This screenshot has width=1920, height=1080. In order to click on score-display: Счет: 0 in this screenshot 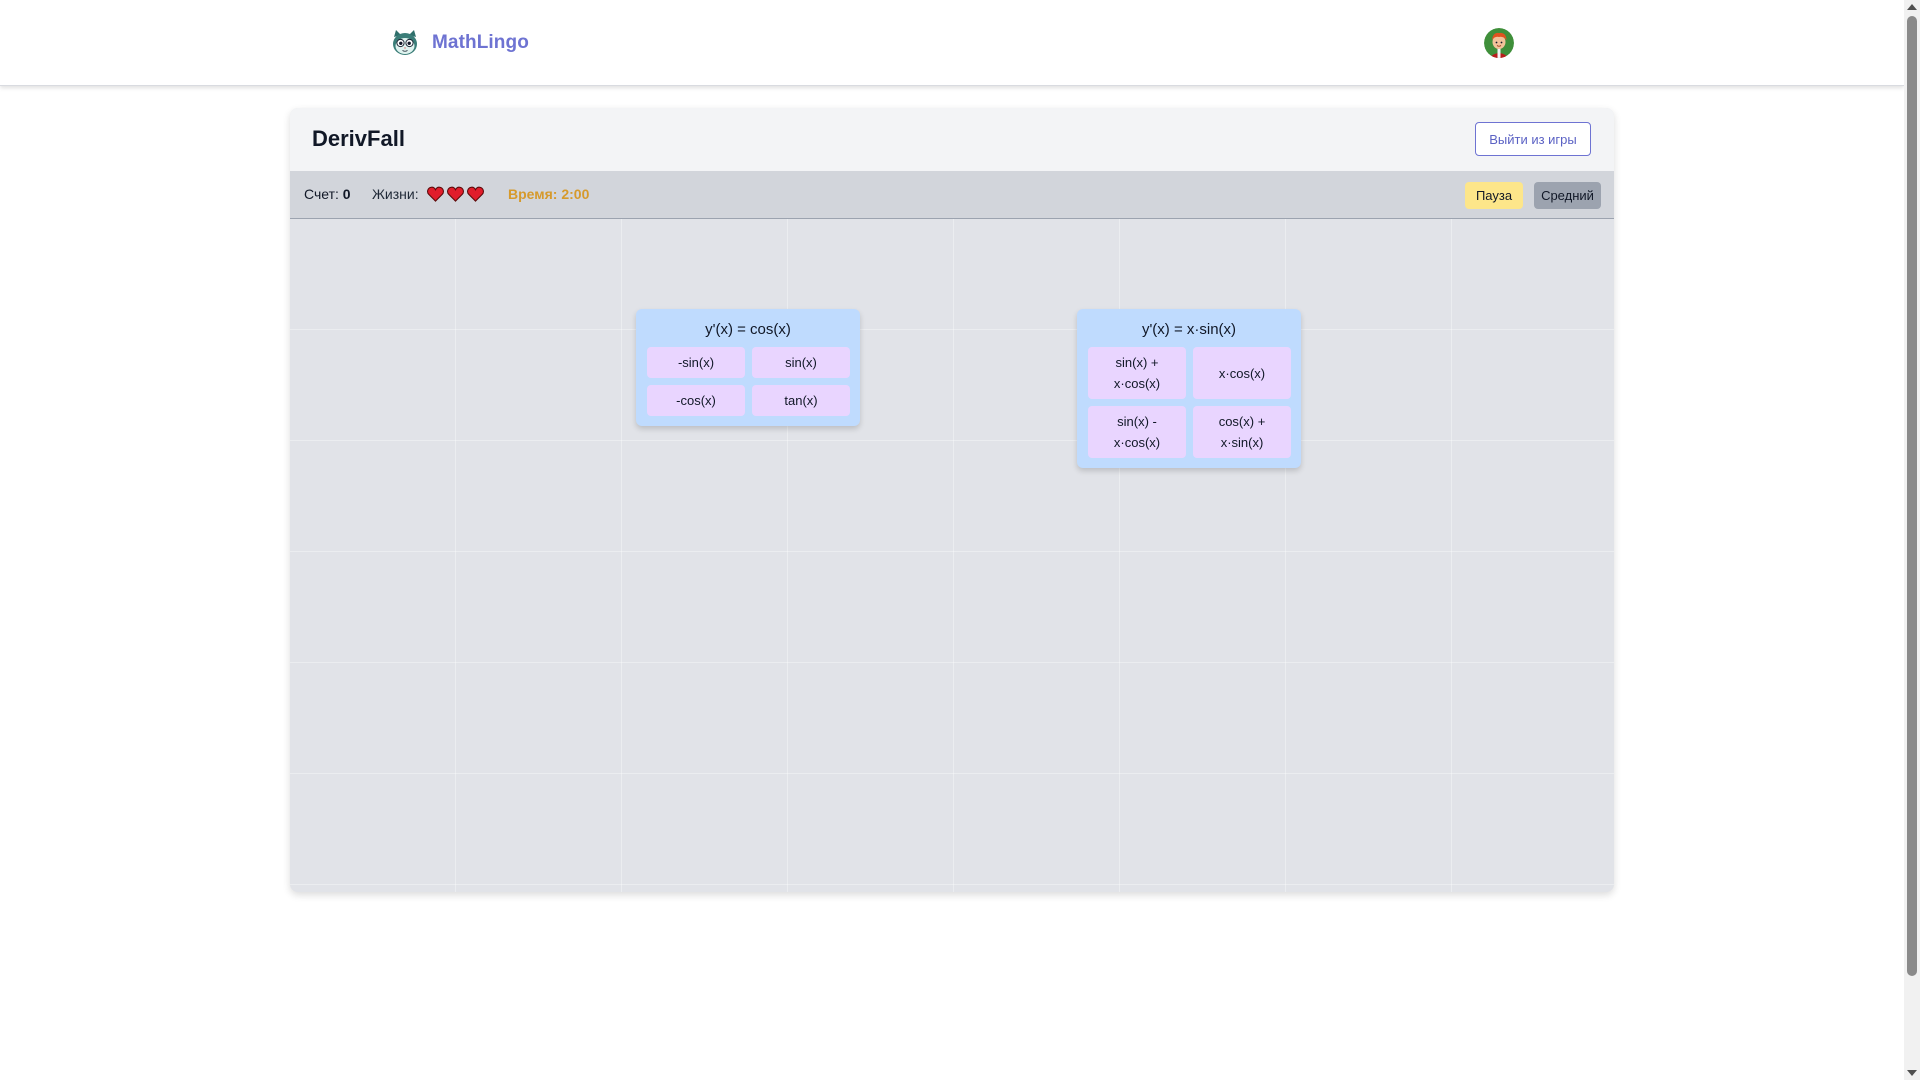, I will do `click(327, 194)`.